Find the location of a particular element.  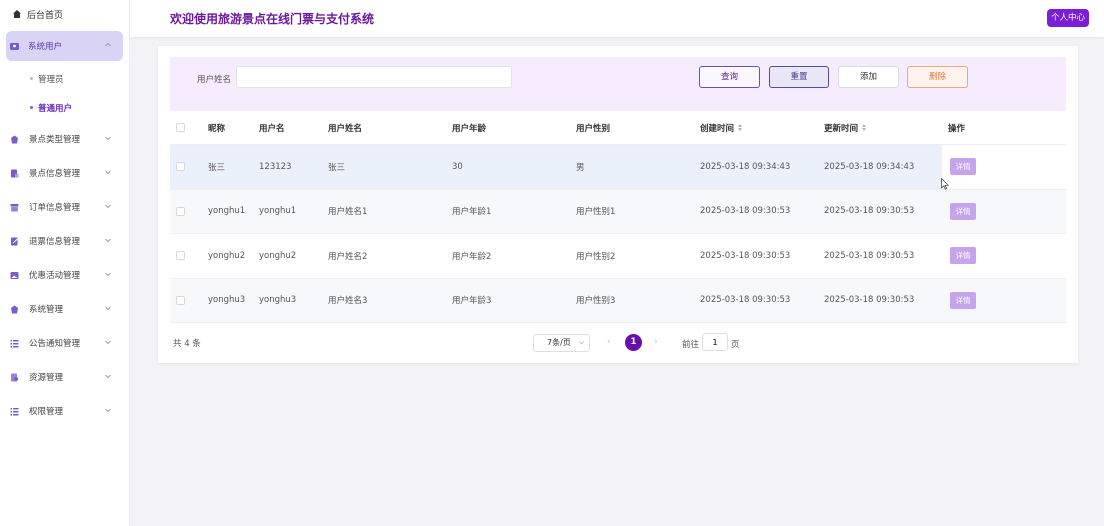

sidebar-item-permissions: 权限管理 is located at coordinates (64, 411).